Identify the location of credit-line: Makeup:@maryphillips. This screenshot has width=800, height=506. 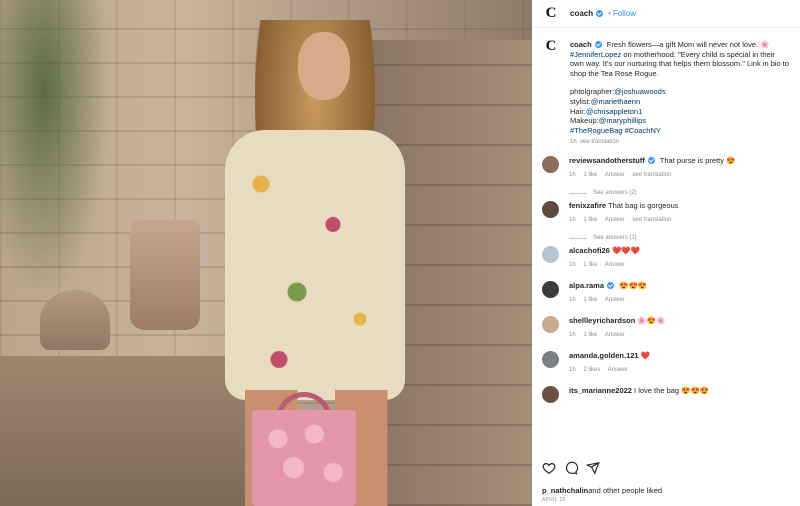
(608, 121).